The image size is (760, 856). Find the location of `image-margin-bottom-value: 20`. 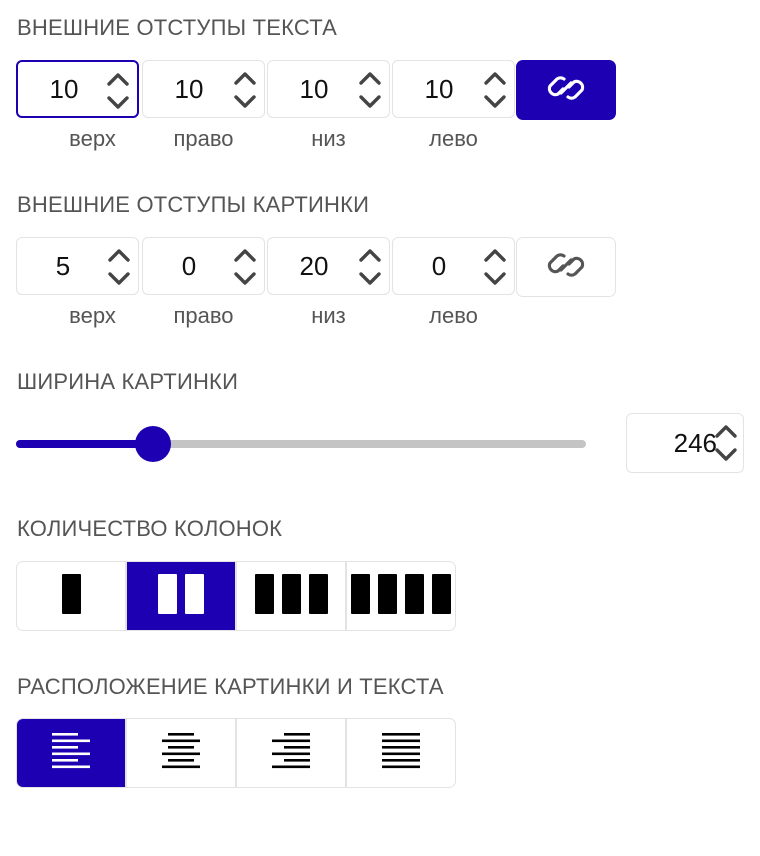

image-margin-bottom-value: 20 is located at coordinates (314, 266).